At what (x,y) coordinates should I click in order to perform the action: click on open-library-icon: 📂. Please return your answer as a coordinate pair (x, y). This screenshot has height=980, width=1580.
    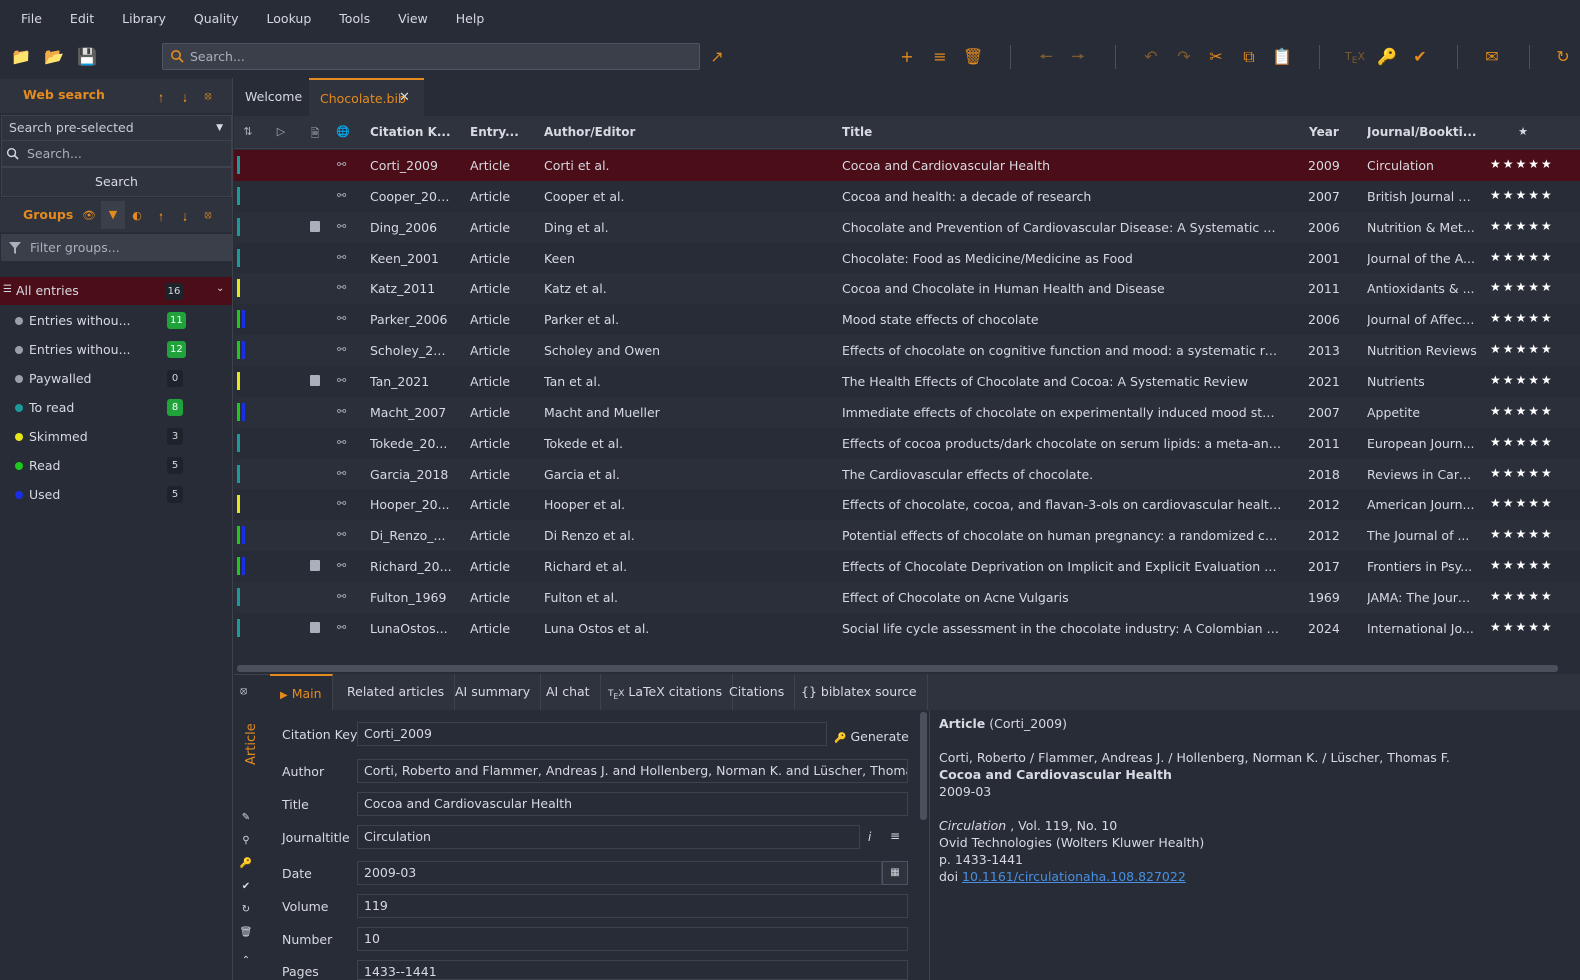
    Looking at the image, I should click on (54, 57).